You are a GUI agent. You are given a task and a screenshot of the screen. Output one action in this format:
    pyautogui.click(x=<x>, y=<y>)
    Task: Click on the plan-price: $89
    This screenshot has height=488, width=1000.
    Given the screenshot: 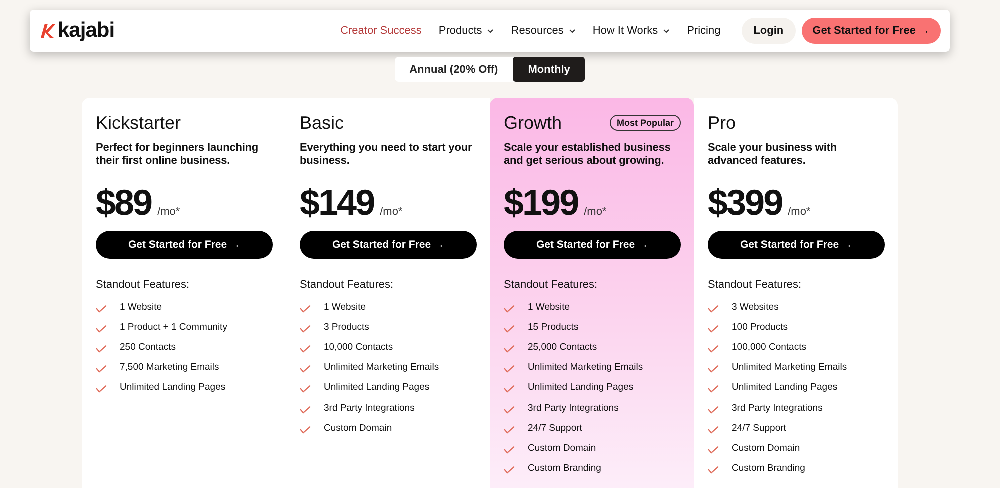 What is the action you would take?
    pyautogui.click(x=124, y=203)
    